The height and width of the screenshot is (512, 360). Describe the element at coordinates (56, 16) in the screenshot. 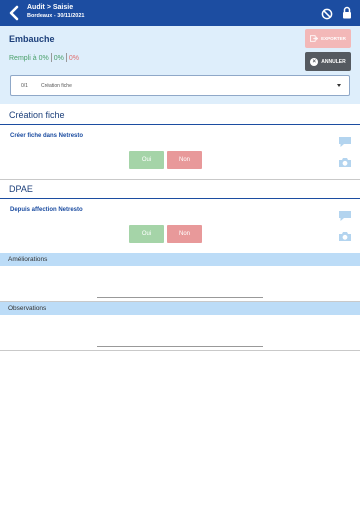

I see `page-subtitle: Bordeaux - 30/11/2021` at that location.